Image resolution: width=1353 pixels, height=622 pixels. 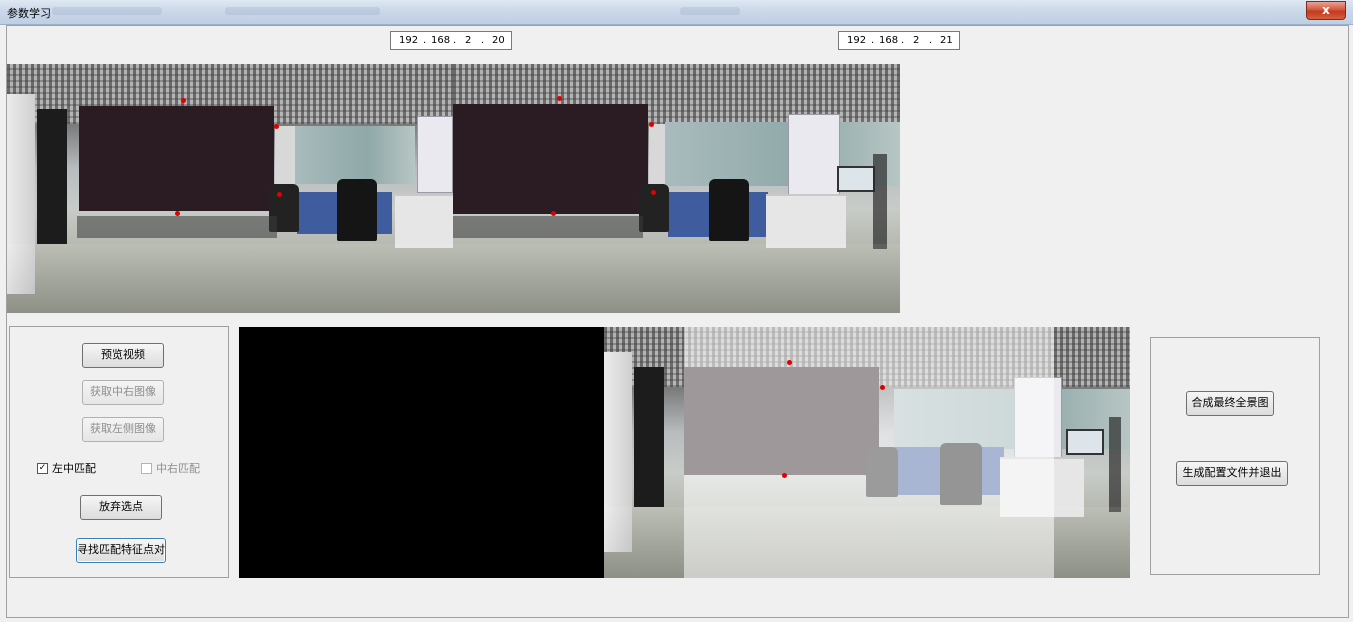 I want to click on ip-address-right-field: 192 . 168 . 2 . 21, so click(x=899, y=40).